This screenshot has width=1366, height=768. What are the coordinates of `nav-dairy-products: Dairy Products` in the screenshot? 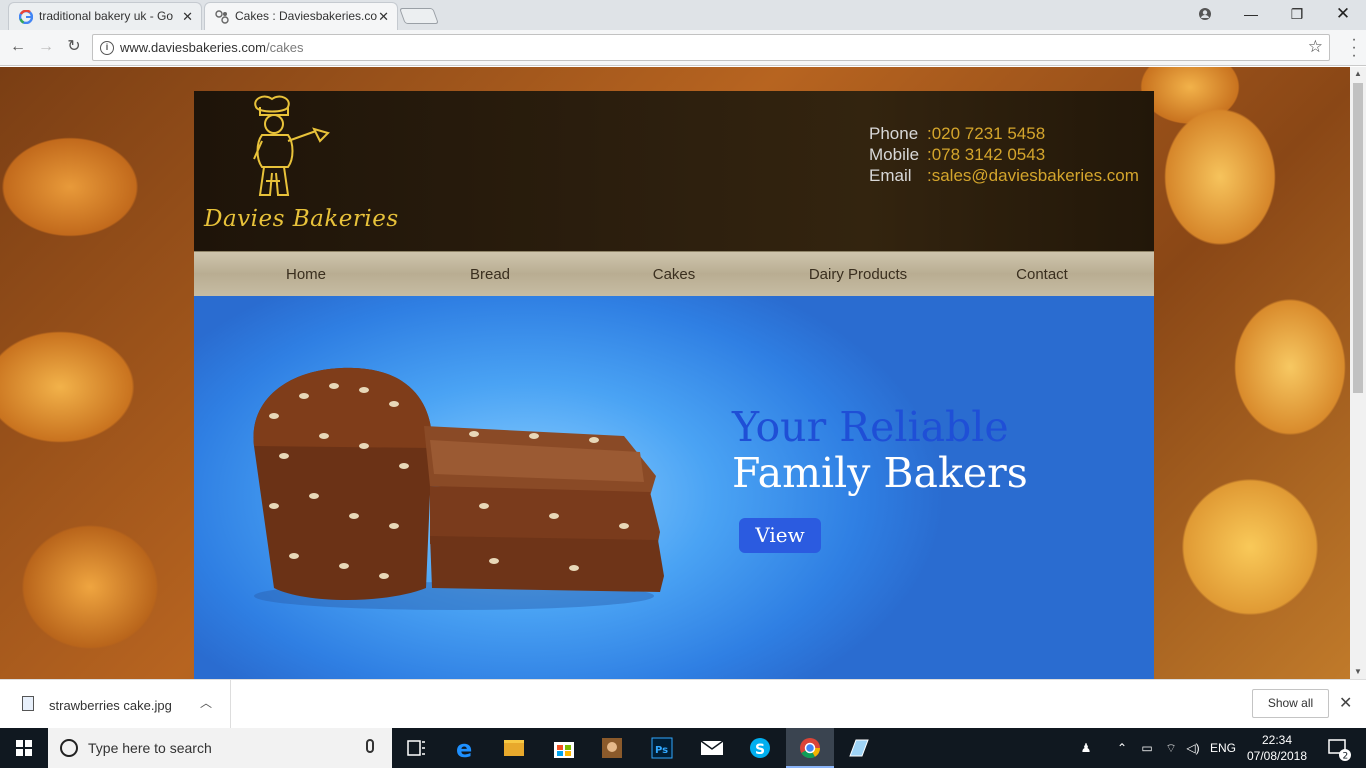 It's located at (858, 274).